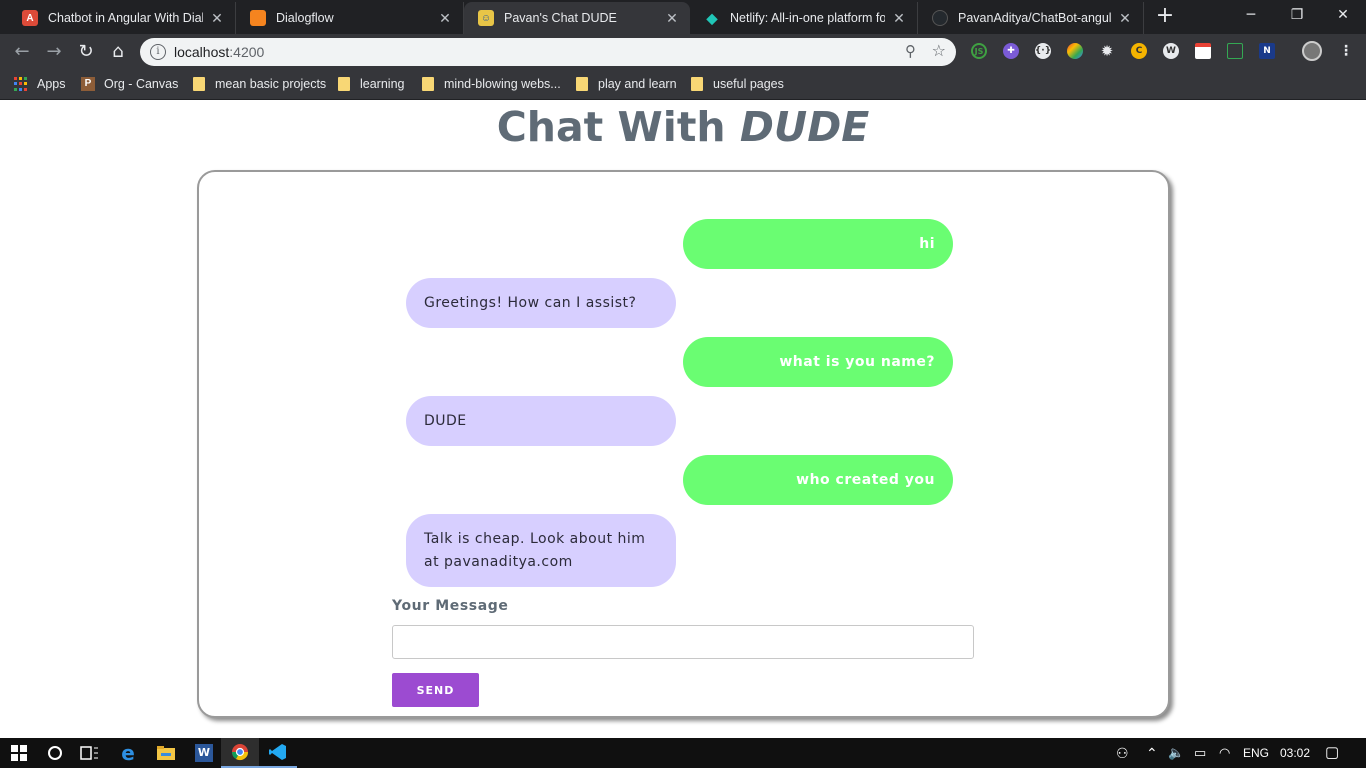 This screenshot has width=1366, height=768. I want to click on json-extension-icon: {·}, so click(1043, 51).